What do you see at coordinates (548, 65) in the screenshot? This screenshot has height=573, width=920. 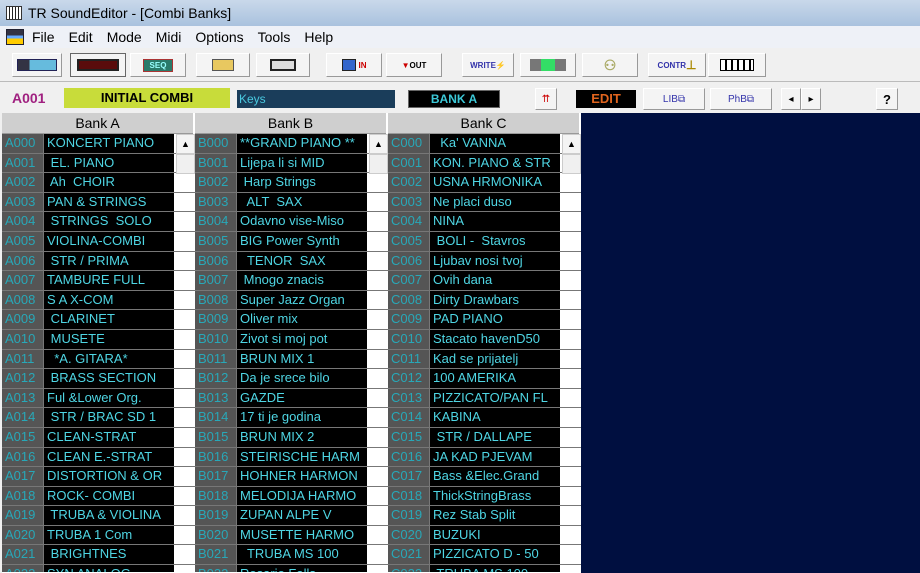 I see `device-button` at bounding box center [548, 65].